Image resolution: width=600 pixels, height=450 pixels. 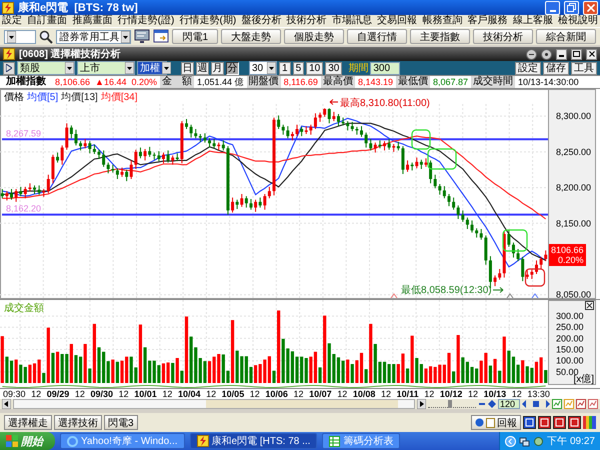 What do you see at coordinates (442, 21) in the screenshot?
I see `menu-item: 帳務查詢` at bounding box center [442, 21].